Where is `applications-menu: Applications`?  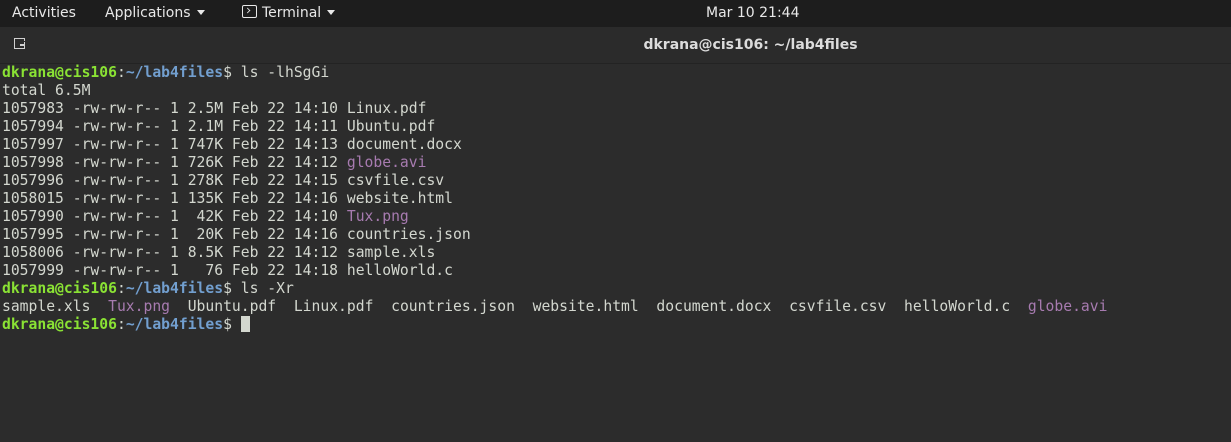
applications-menu: Applications is located at coordinates (155, 13).